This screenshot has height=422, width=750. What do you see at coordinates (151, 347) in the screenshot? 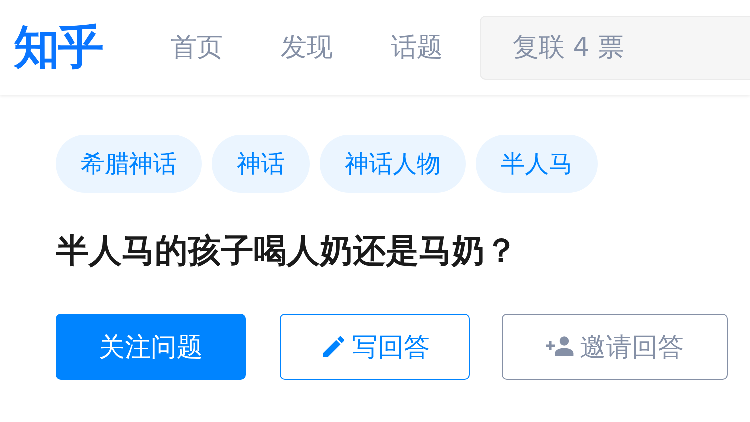
I see `follow-button: 关注问题` at bounding box center [151, 347].